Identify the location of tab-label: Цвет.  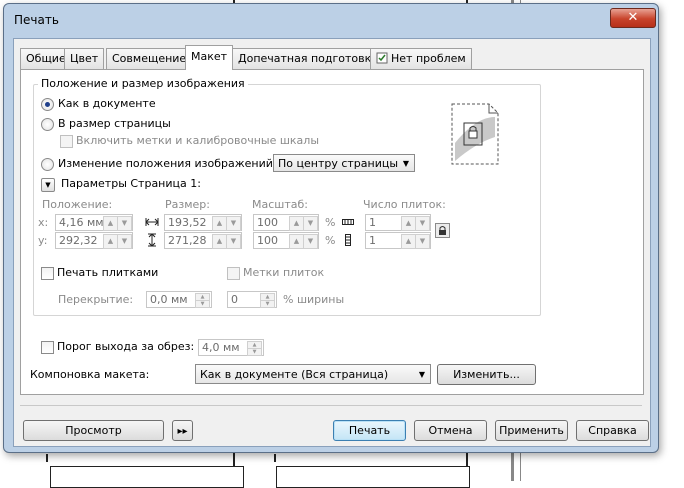
(84, 58).